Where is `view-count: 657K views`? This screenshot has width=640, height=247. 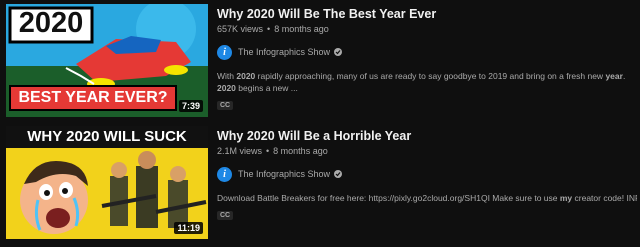 view-count: 657K views is located at coordinates (240, 29).